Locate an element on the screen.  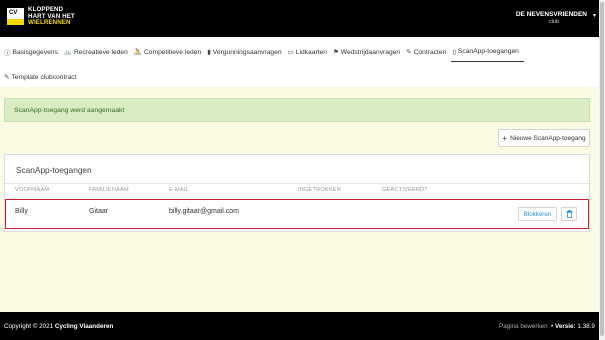
tab-label: ScanApp-toegangen is located at coordinates (488, 51).